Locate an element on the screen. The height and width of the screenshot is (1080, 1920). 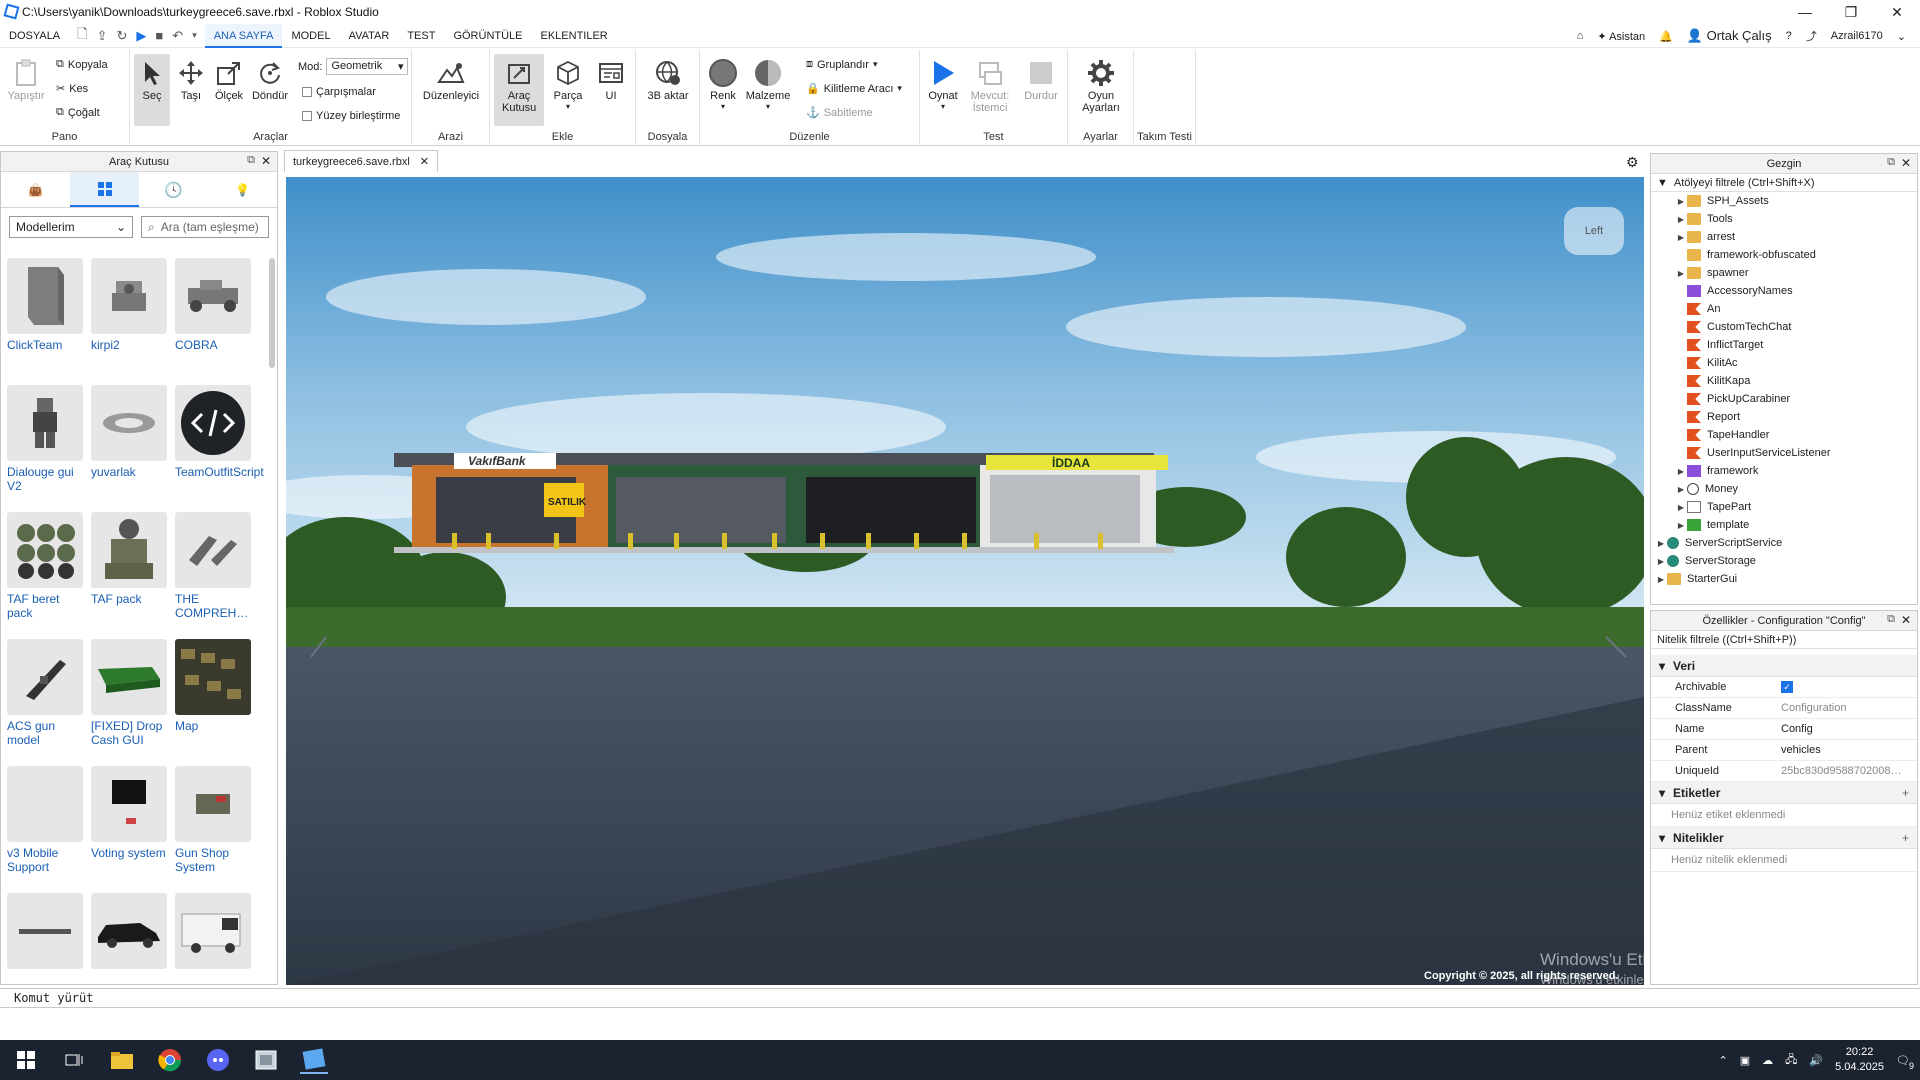
toolbox-item: Dialouge gui V2 is located at coordinates (45, 448).